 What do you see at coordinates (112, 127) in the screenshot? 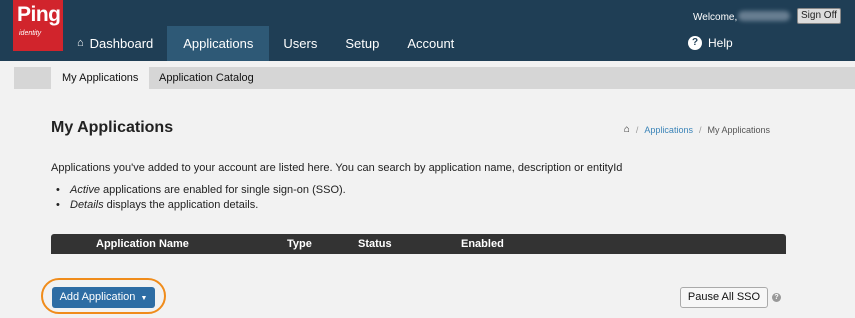
I see `page-title: My Applications` at bounding box center [112, 127].